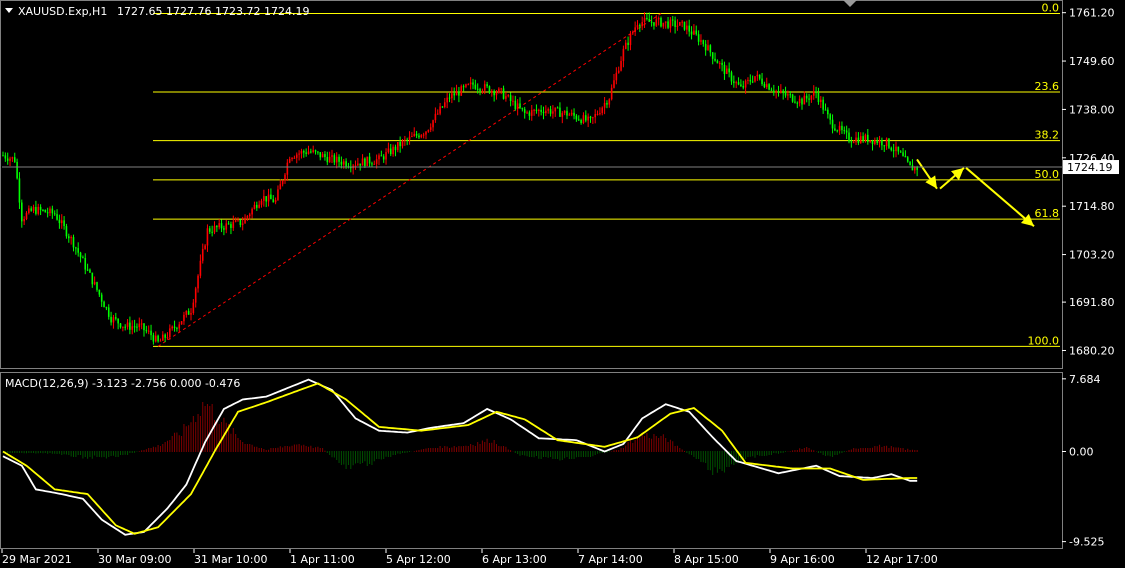  What do you see at coordinates (1092, 61) in the screenshot?
I see `price-tick-label: 1749.60` at bounding box center [1092, 61].